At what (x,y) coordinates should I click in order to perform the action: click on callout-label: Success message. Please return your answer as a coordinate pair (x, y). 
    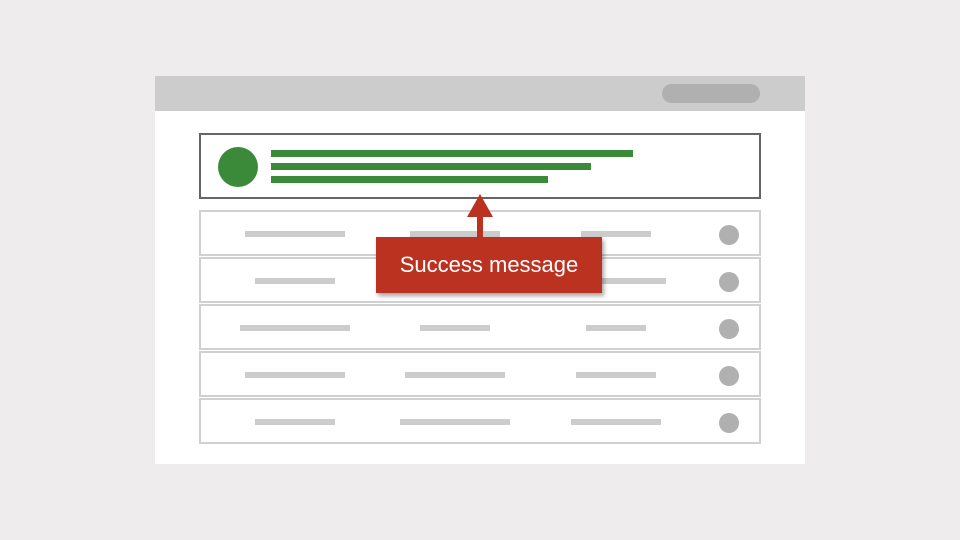
    Looking at the image, I should click on (489, 264).